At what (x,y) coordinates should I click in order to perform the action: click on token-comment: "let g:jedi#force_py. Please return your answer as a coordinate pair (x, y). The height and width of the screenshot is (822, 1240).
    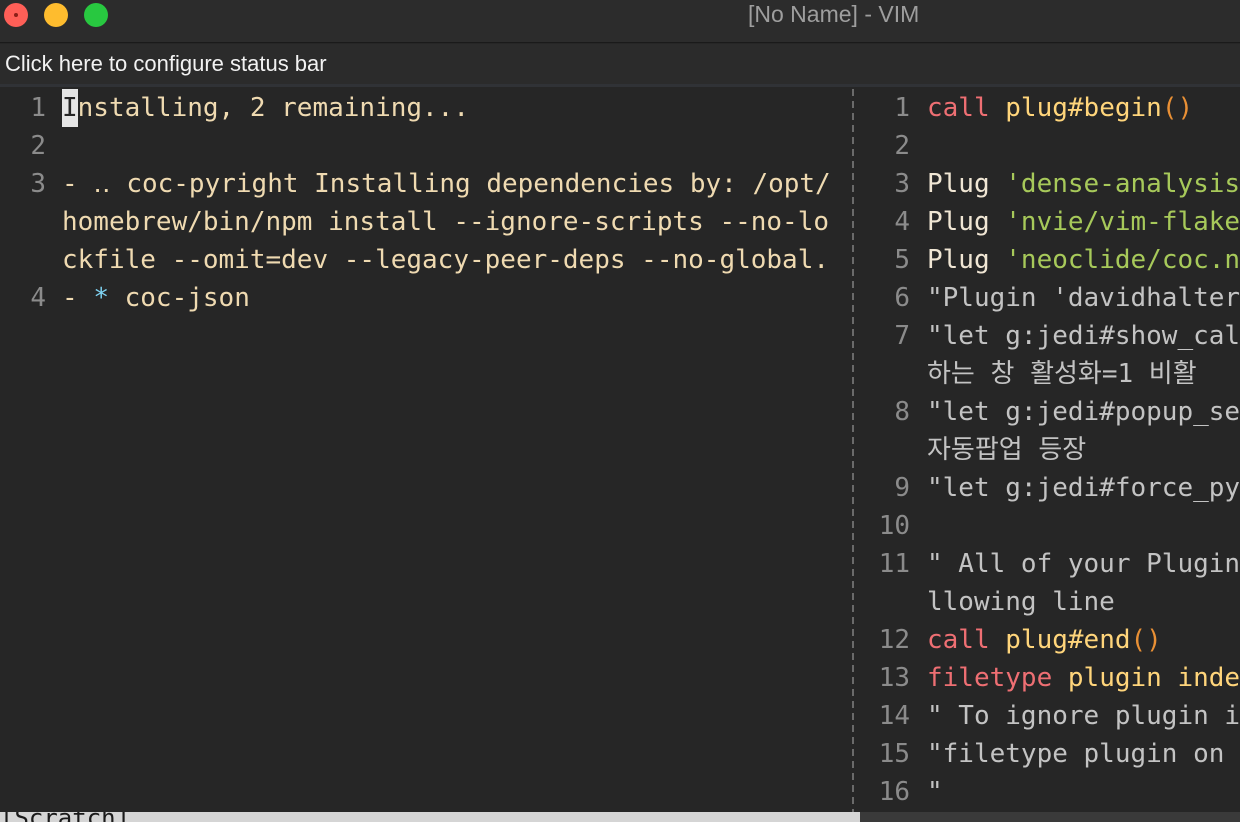
    Looking at the image, I should click on (1083, 488).